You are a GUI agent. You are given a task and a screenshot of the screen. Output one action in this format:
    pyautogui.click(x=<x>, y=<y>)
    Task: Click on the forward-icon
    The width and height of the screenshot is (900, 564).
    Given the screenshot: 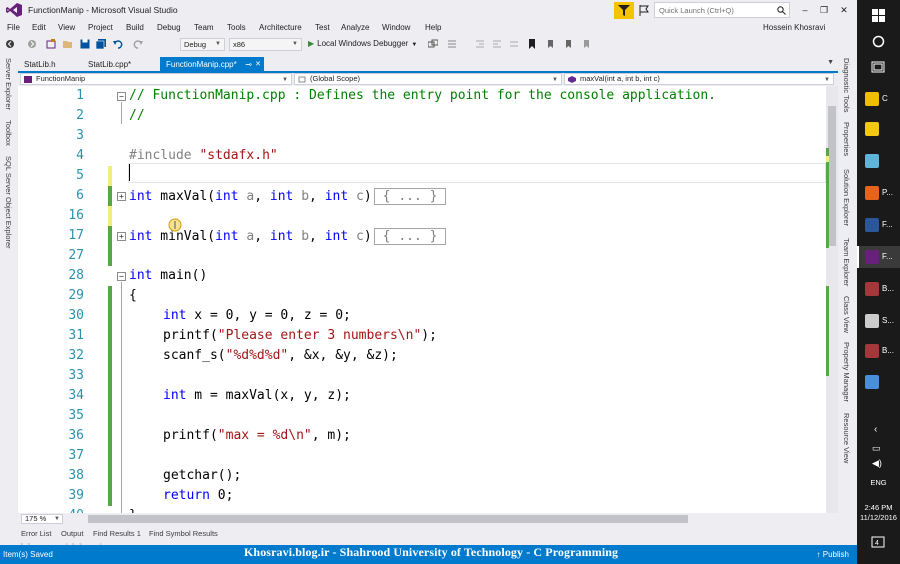 What is the action you would take?
    pyautogui.click(x=32, y=44)
    